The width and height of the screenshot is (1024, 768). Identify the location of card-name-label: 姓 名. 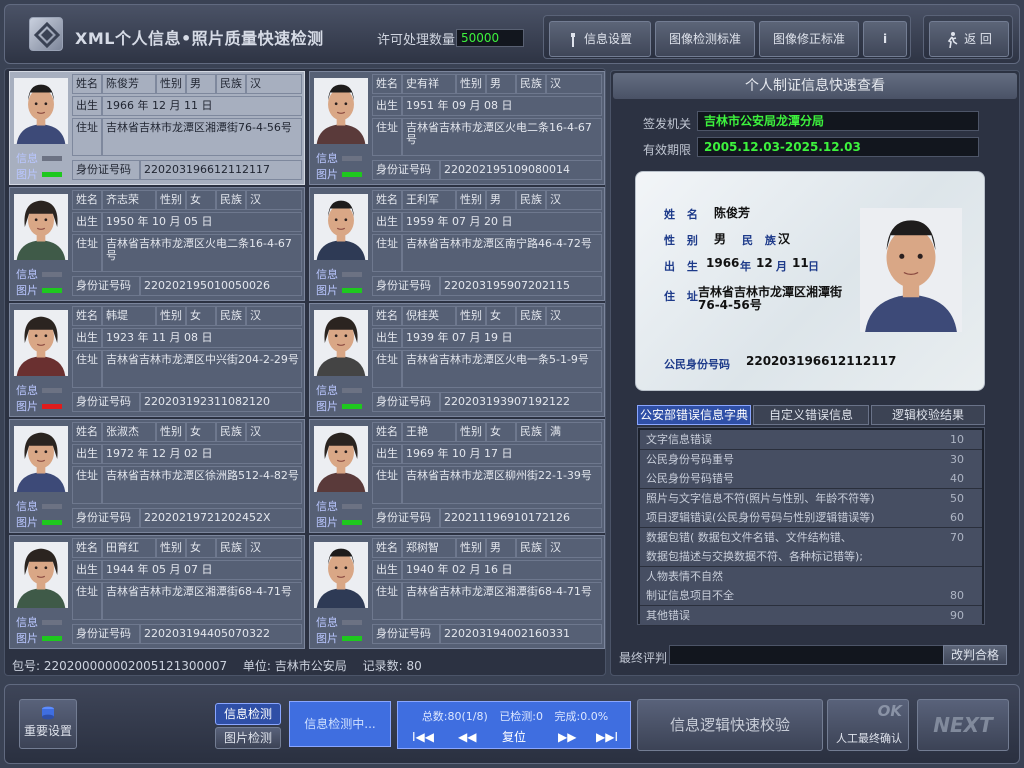
(683, 214).